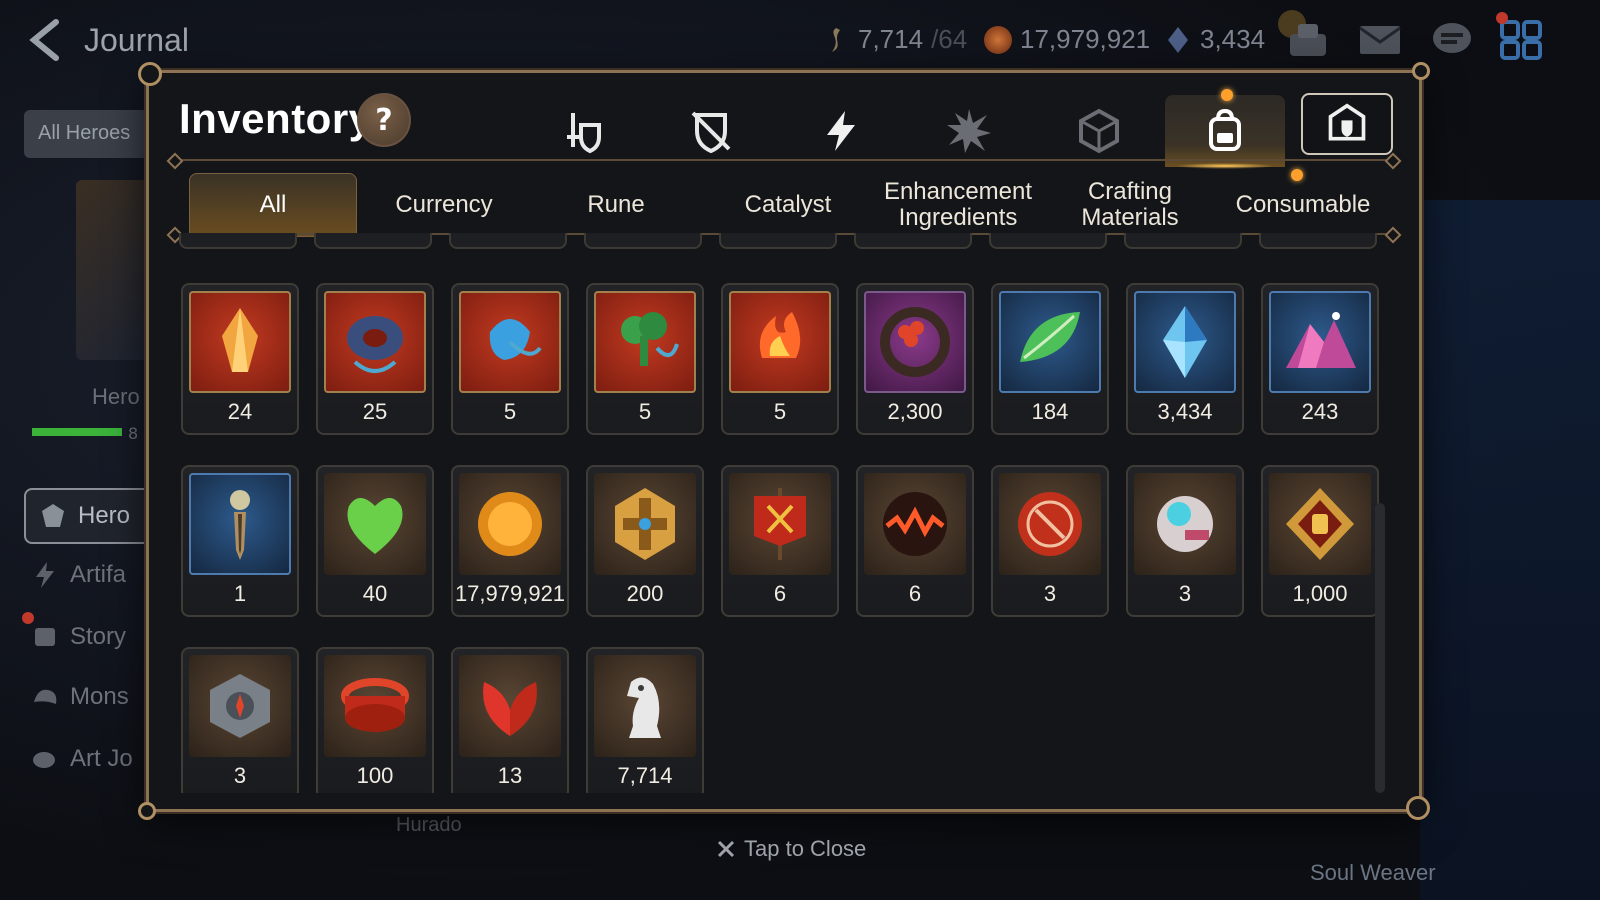  I want to click on silver-chess-knight-icon, so click(644, 707).